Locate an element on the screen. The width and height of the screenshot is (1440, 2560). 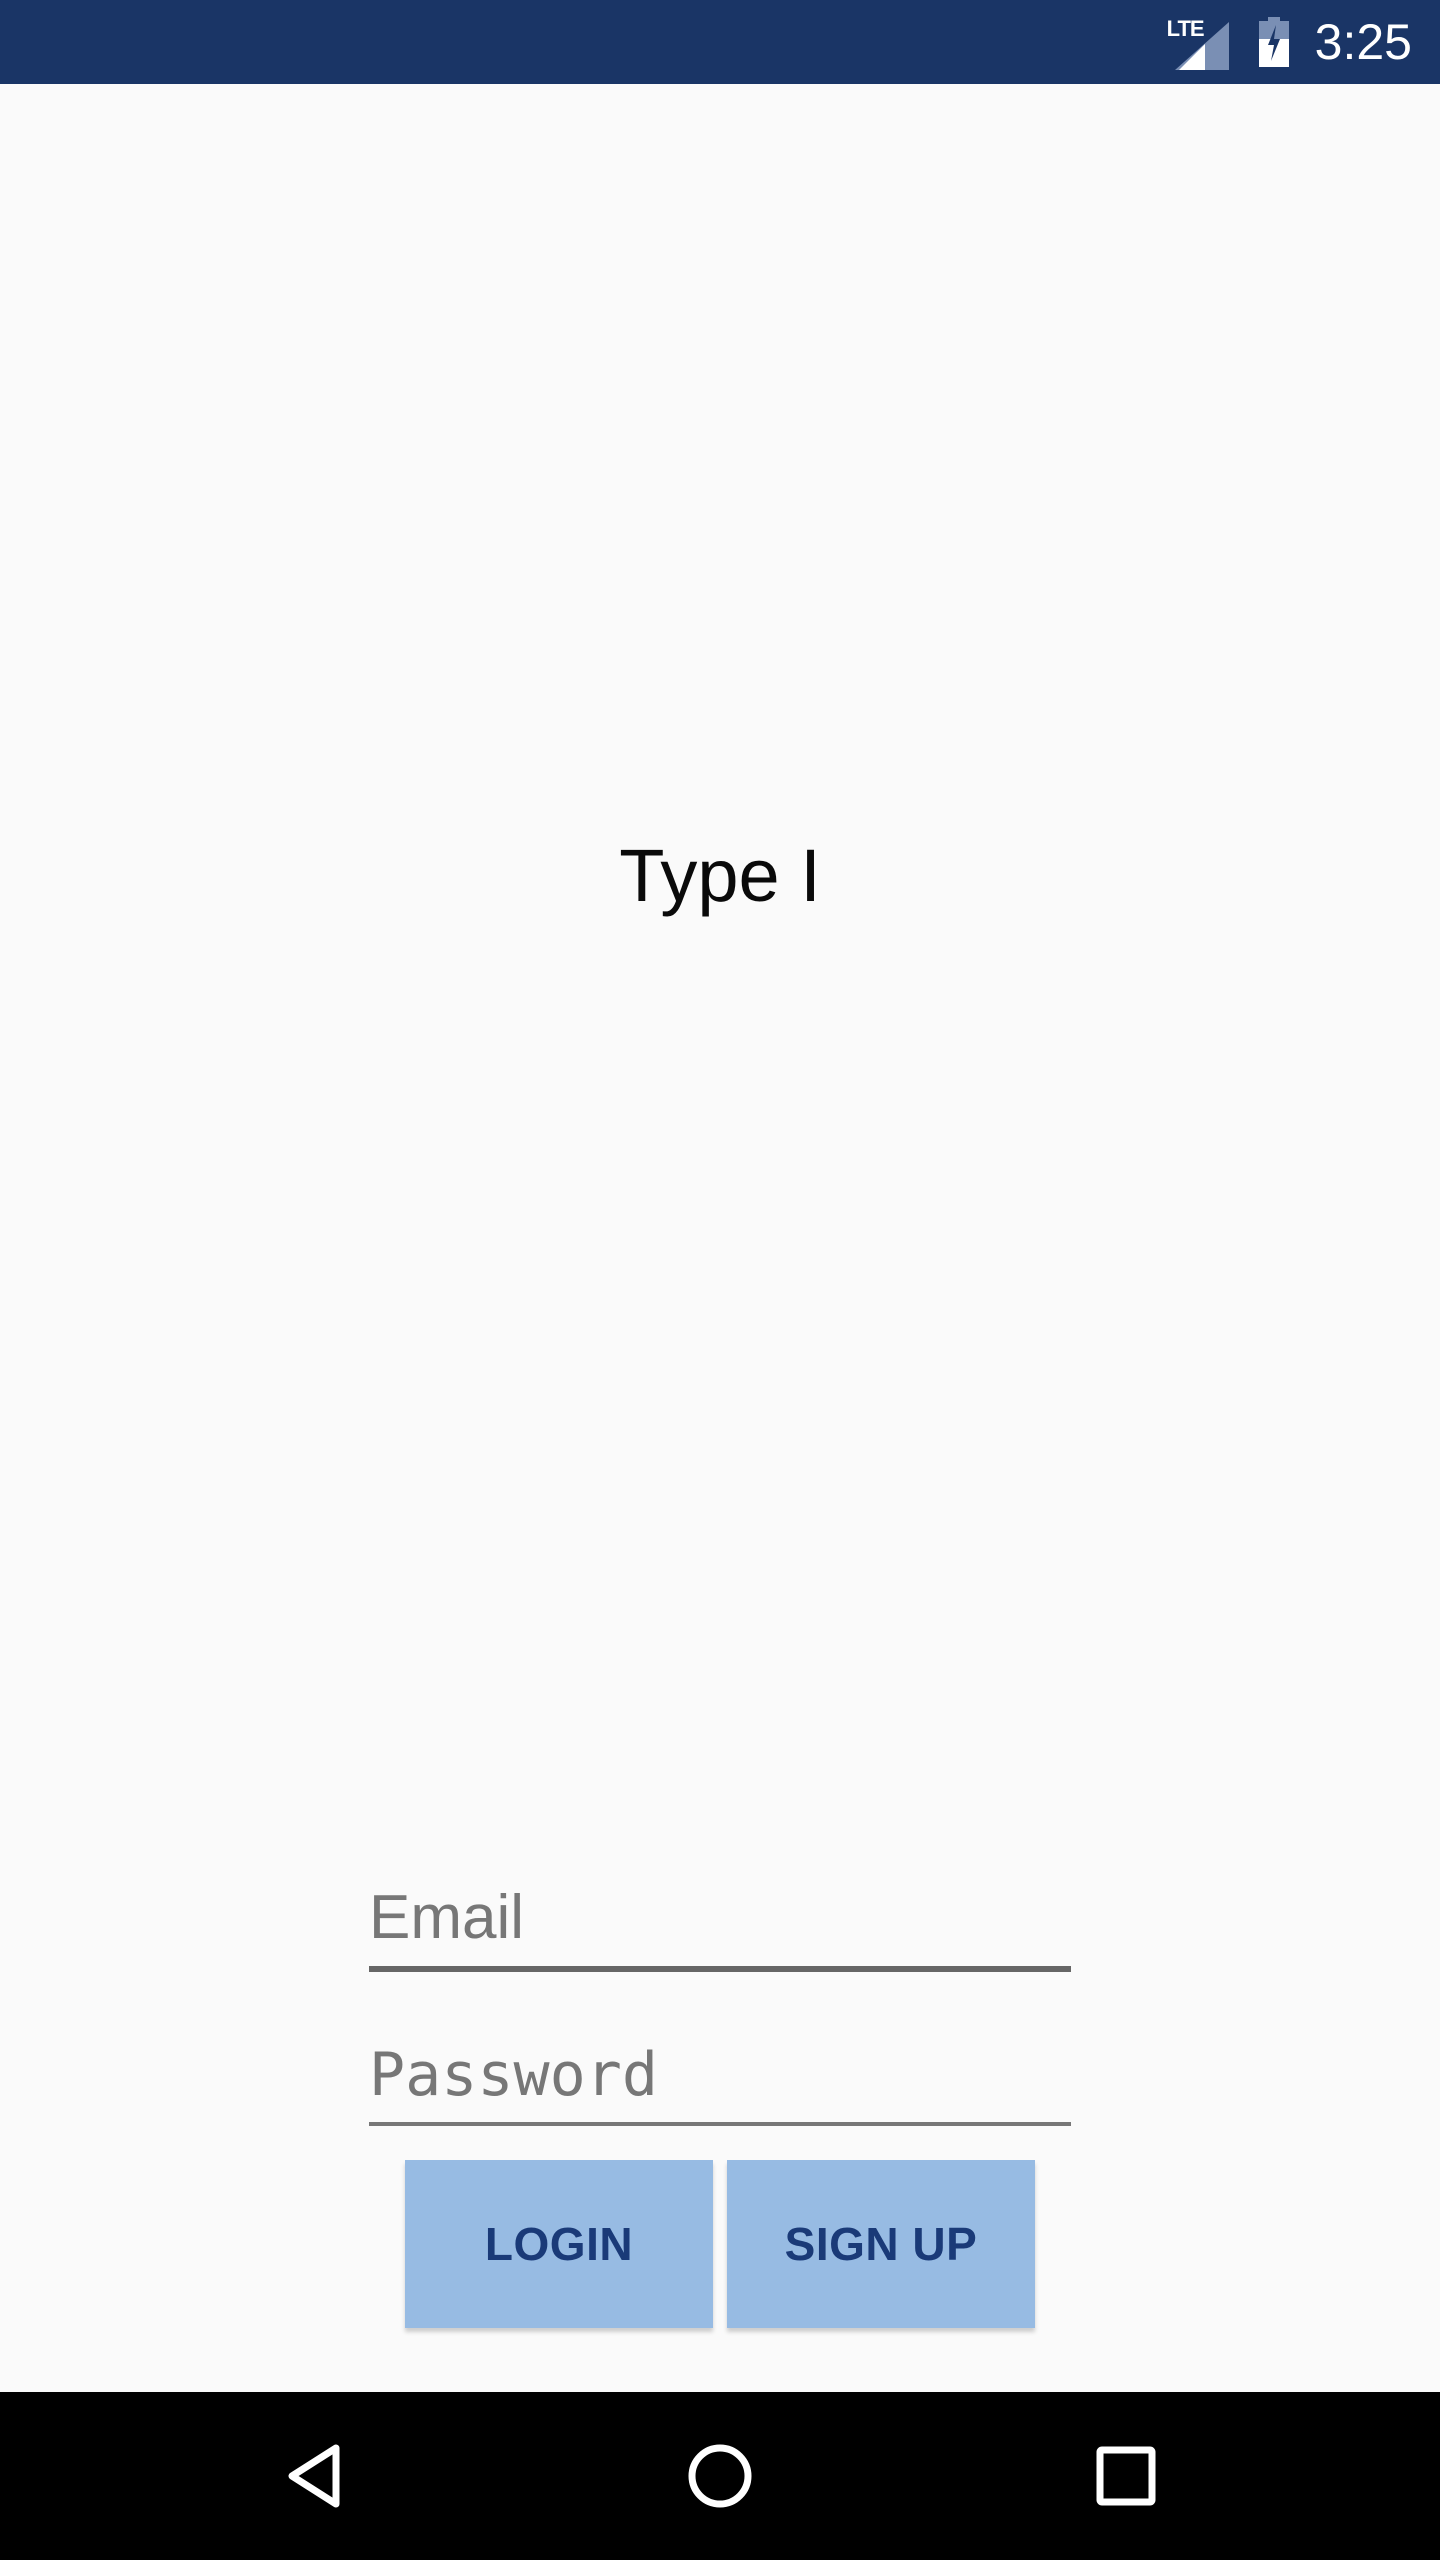
login-button: LOGIN is located at coordinates (559, 2244).